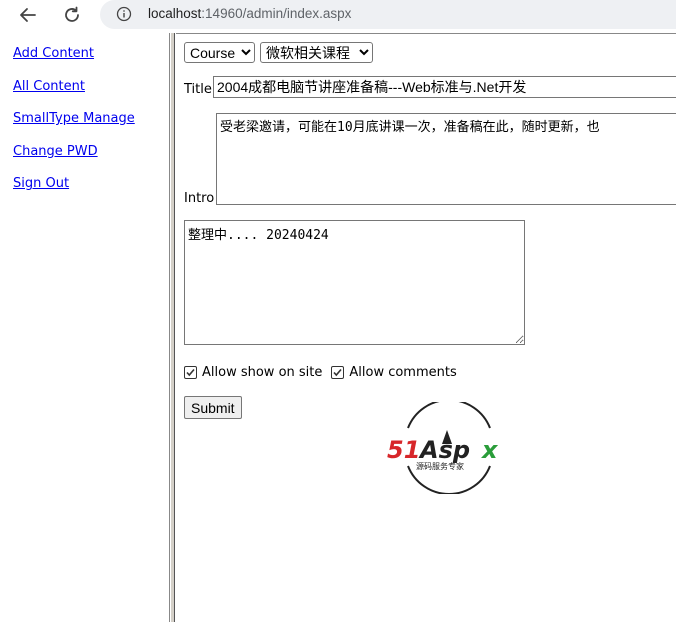  I want to click on allow-comments-label: Allow comments, so click(403, 372).